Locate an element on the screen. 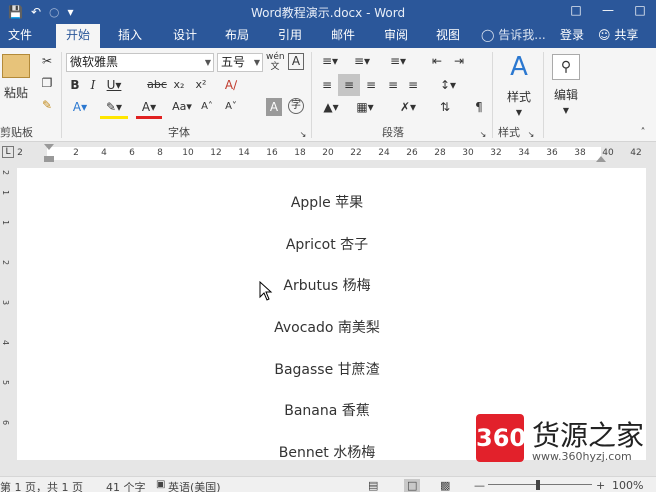 Image resolution: width=656 pixels, height=492 pixels. zoom-slider-track is located at coordinates (540, 484).